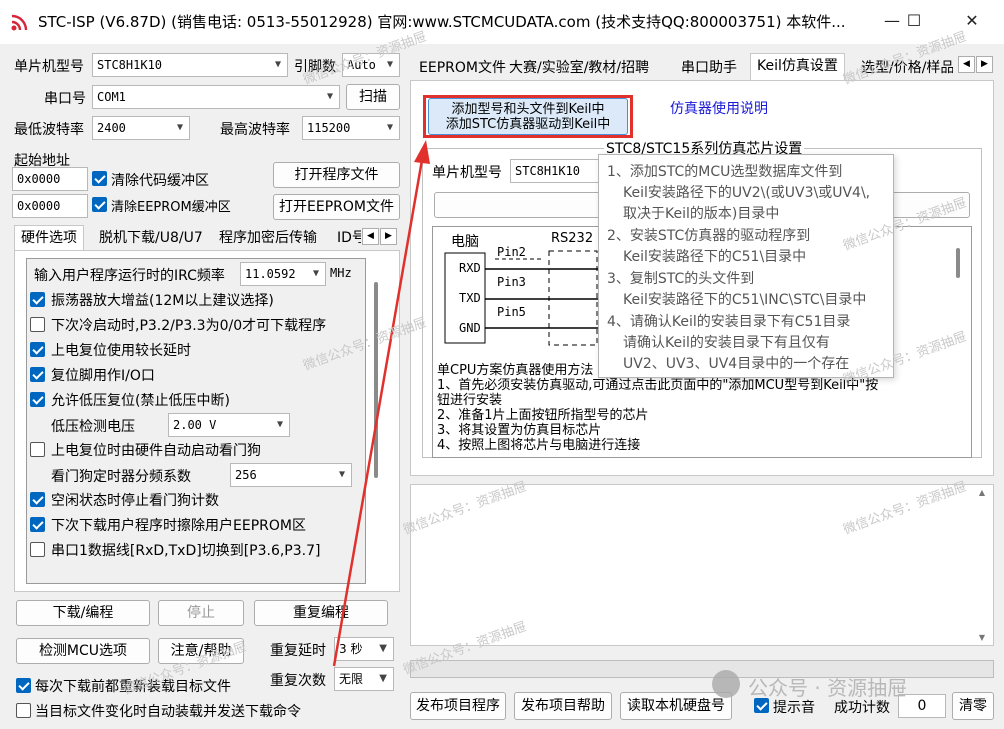  What do you see at coordinates (563, 706) in the screenshot?
I see `publish-help-button: 发布项目帮助` at bounding box center [563, 706].